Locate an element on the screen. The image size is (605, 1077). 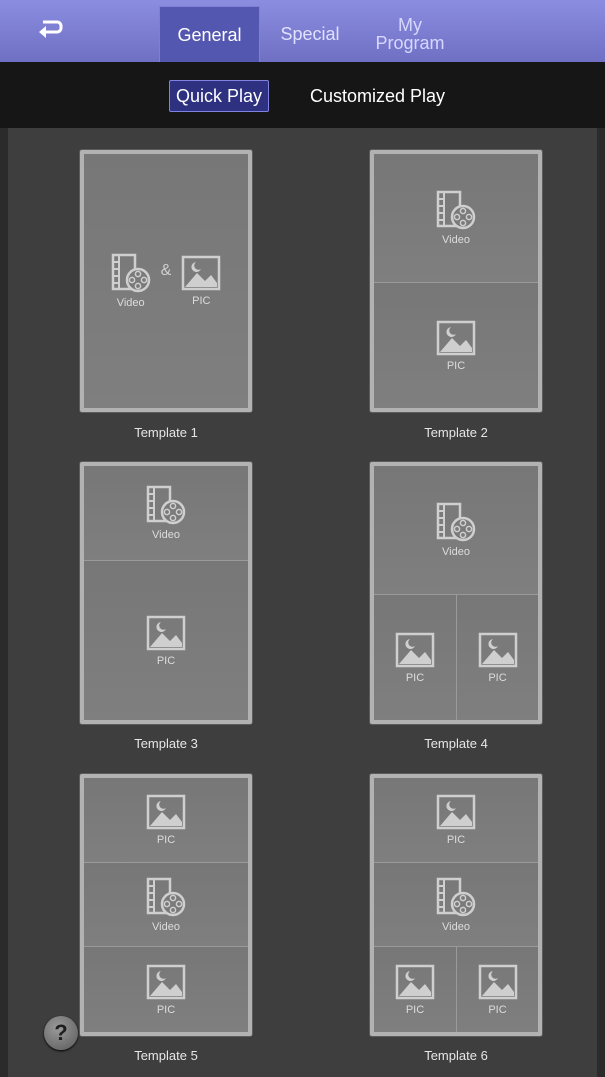
template-2-card: Video PIC is located at coordinates (456, 281).